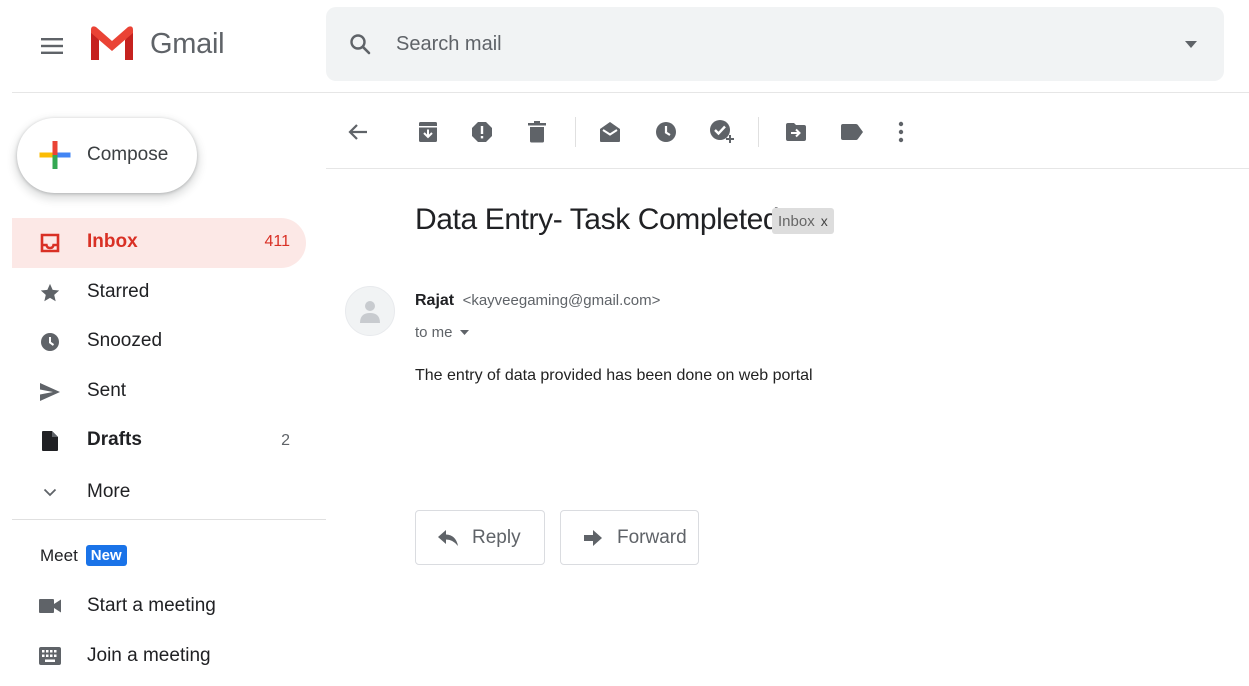 The height and width of the screenshot is (686, 1249). I want to click on compose-button: Compose, so click(107, 155).